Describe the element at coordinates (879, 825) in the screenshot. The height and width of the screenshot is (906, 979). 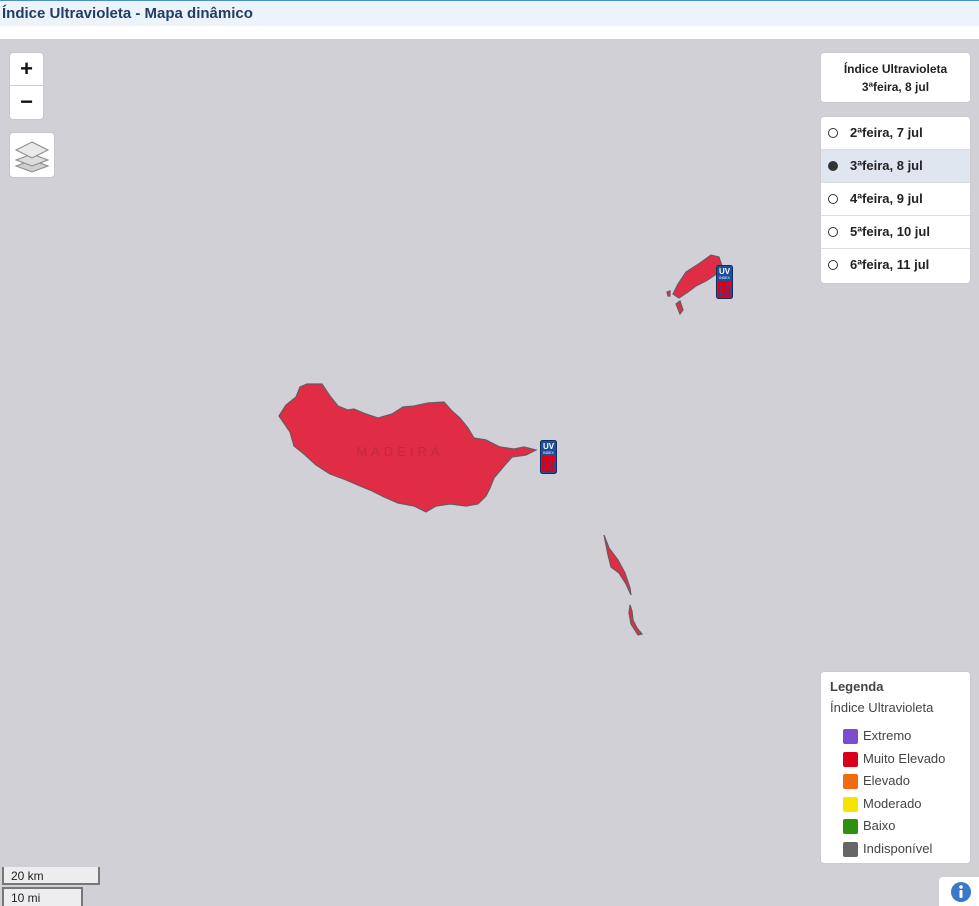
I see `legend-label: Baixo` at that location.